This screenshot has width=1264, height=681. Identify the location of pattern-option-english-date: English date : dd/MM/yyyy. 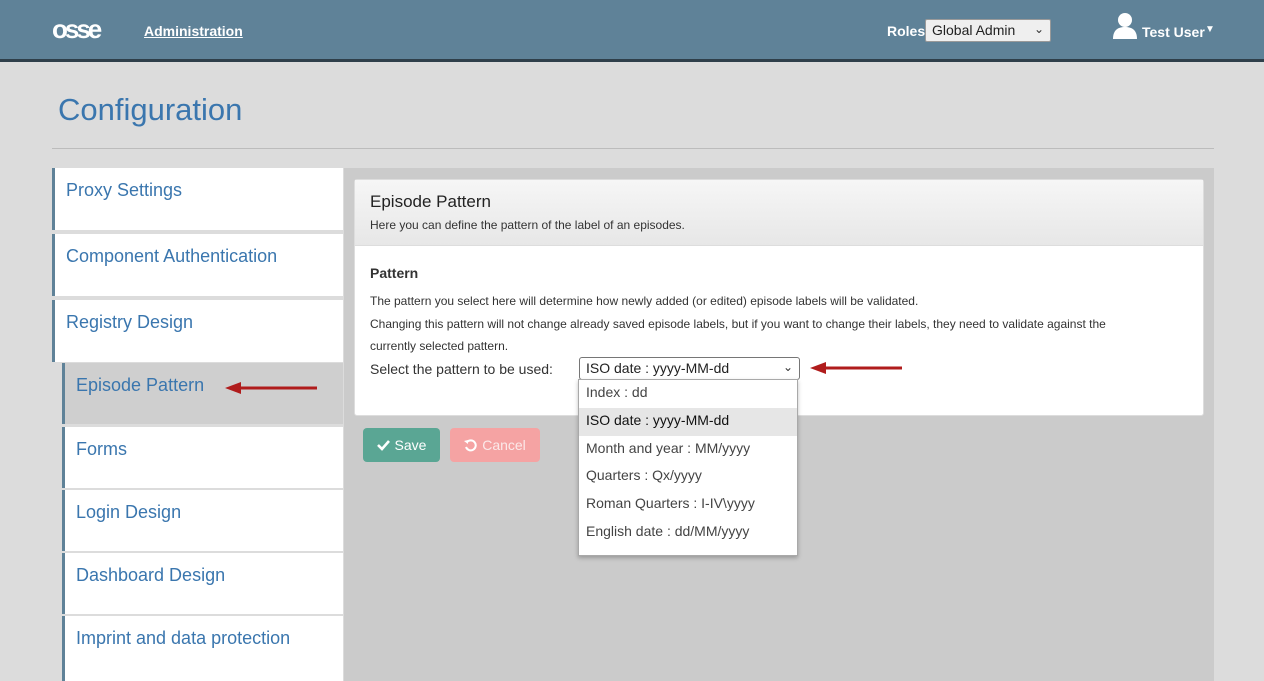
(688, 533).